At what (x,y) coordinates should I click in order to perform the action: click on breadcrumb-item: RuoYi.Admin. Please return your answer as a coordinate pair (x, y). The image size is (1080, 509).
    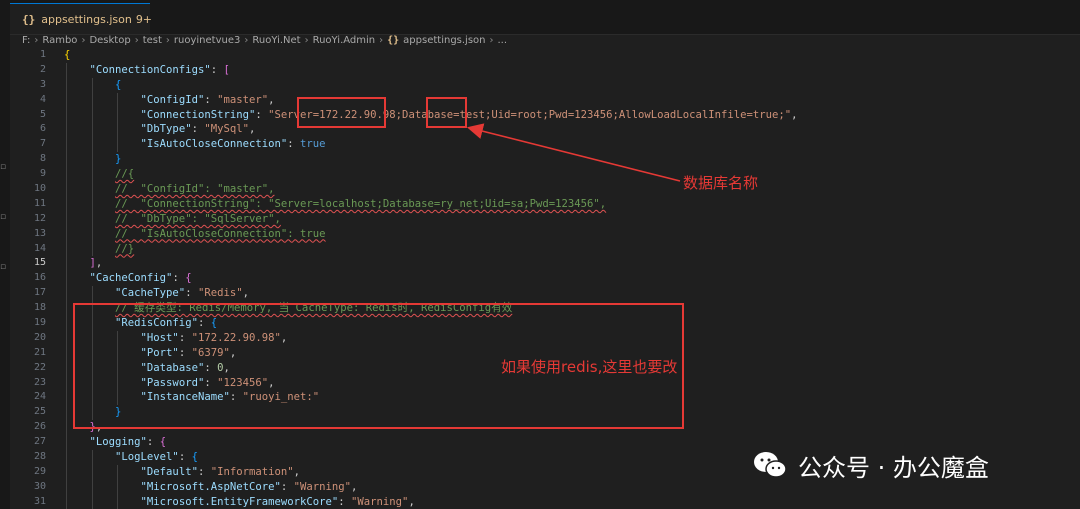
    Looking at the image, I should click on (344, 40).